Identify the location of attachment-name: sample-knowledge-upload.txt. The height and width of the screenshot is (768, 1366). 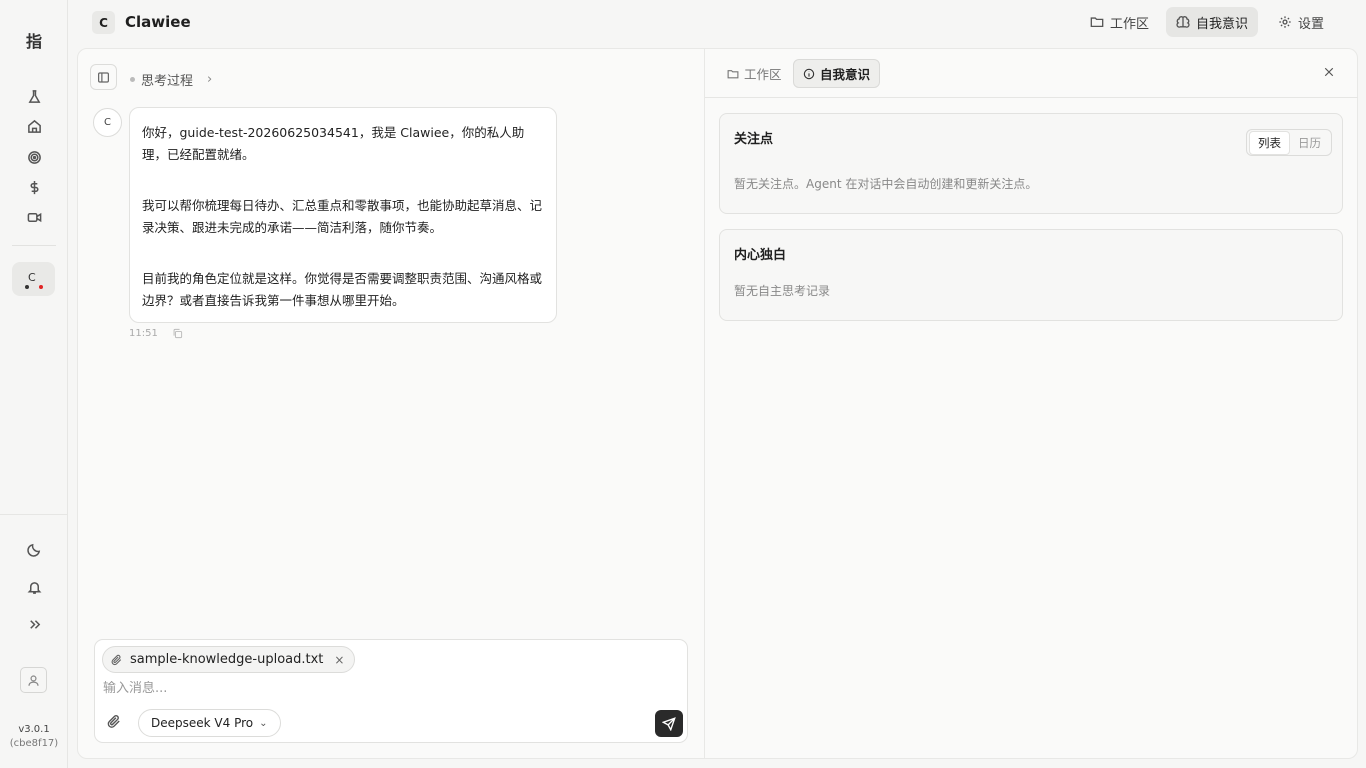
(227, 659).